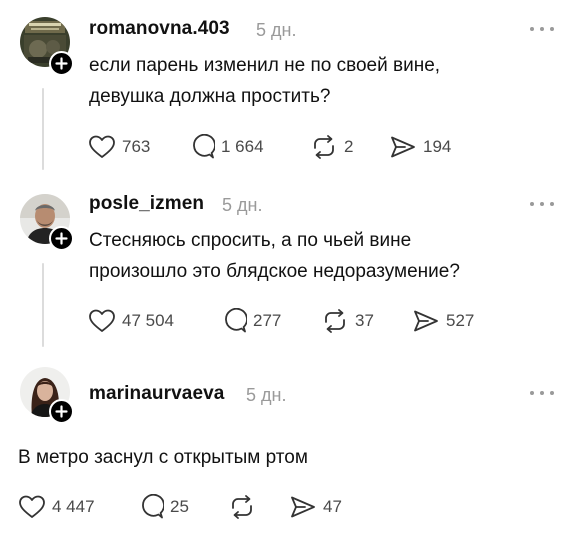 The height and width of the screenshot is (537, 573). What do you see at coordinates (159, 29) in the screenshot?
I see `username: romanovna.403` at bounding box center [159, 29].